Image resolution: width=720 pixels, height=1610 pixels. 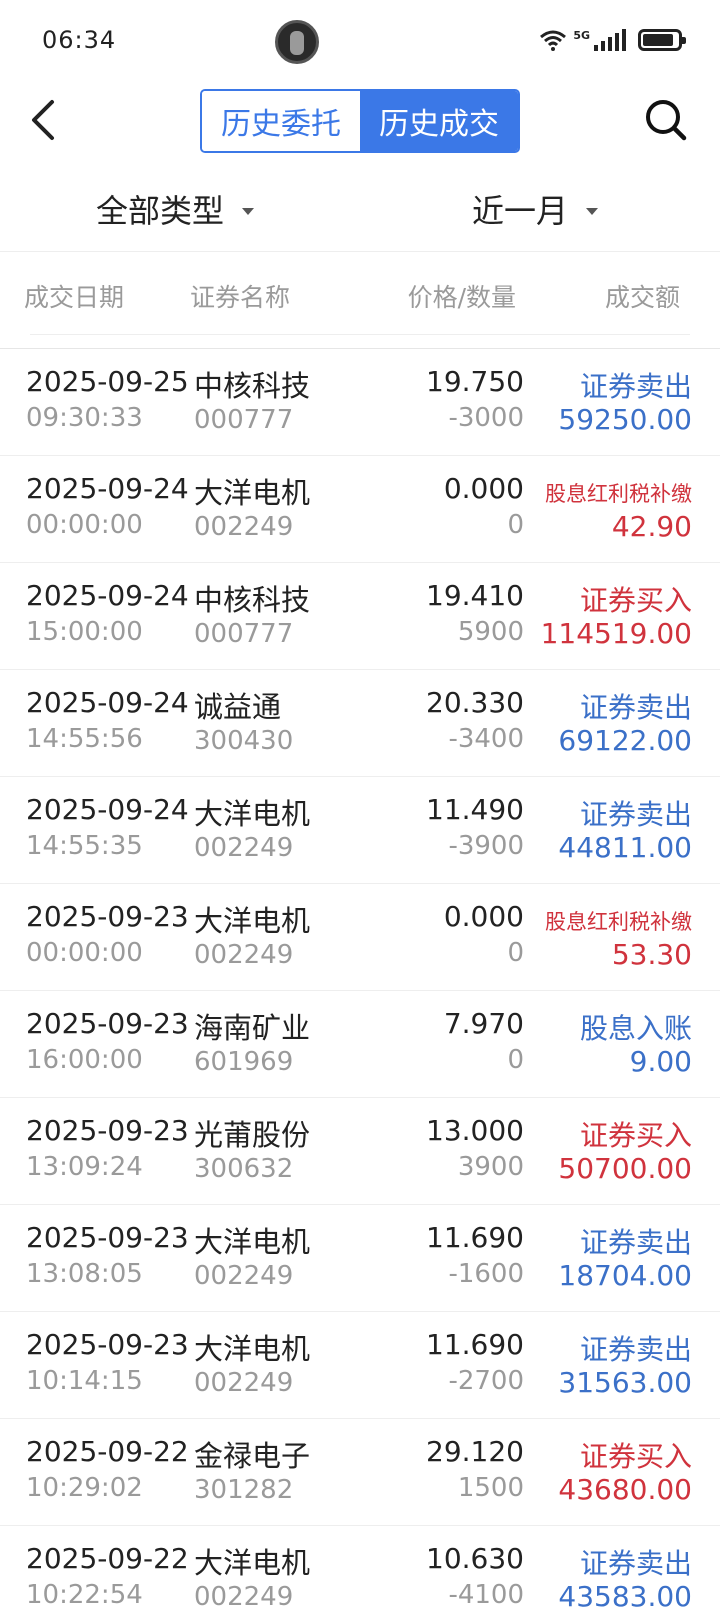 What do you see at coordinates (439, 121) in the screenshot?
I see `tab-history-trades: 历史成交` at bounding box center [439, 121].